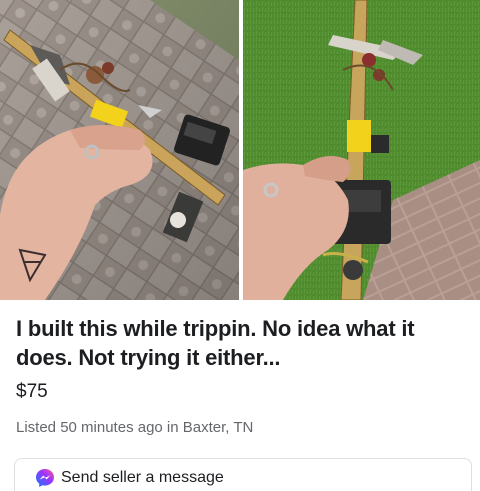 Image resolution: width=480 pixels, height=491 pixels. What do you see at coordinates (32, 391) in the screenshot?
I see `listing-price: $75` at bounding box center [32, 391].